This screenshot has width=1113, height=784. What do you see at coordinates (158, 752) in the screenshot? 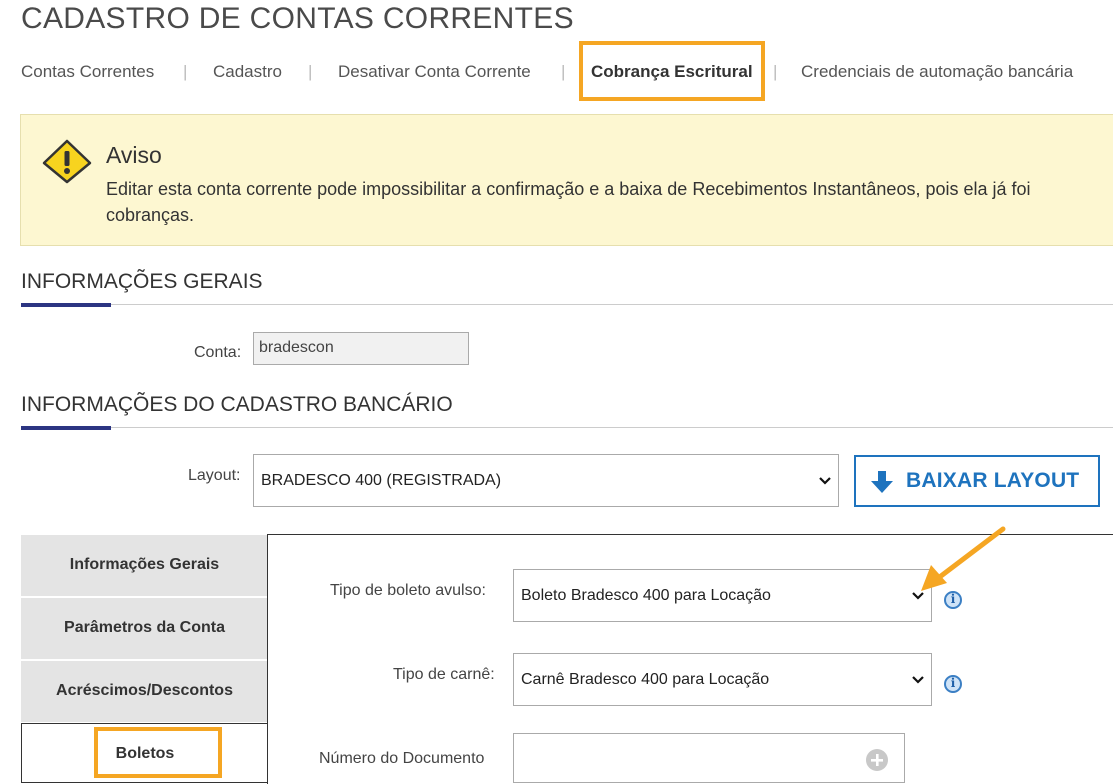
I see `highlight-box-boletos` at bounding box center [158, 752].